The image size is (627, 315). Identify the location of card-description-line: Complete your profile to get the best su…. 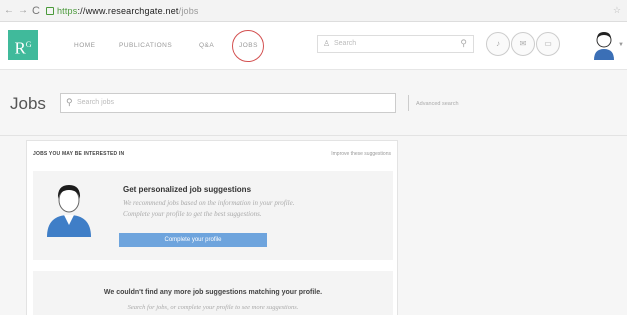
(192, 214).